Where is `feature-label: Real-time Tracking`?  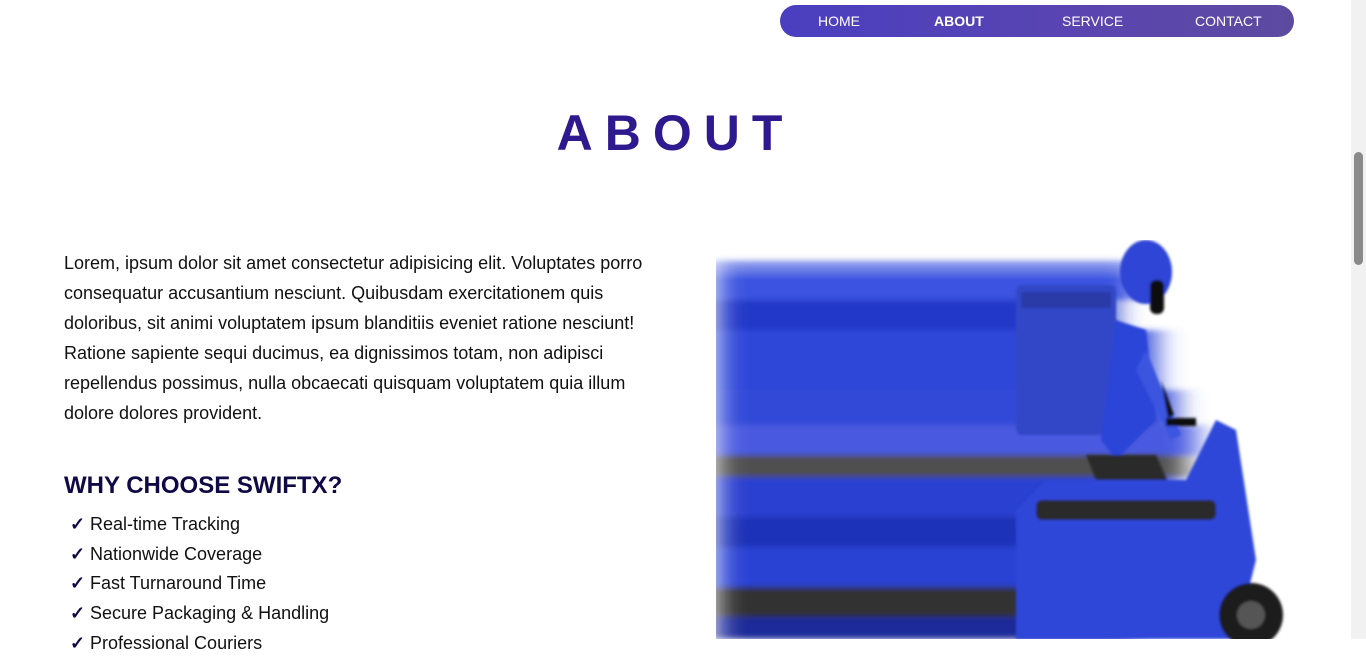
feature-label: Real-time Tracking is located at coordinates (165, 524).